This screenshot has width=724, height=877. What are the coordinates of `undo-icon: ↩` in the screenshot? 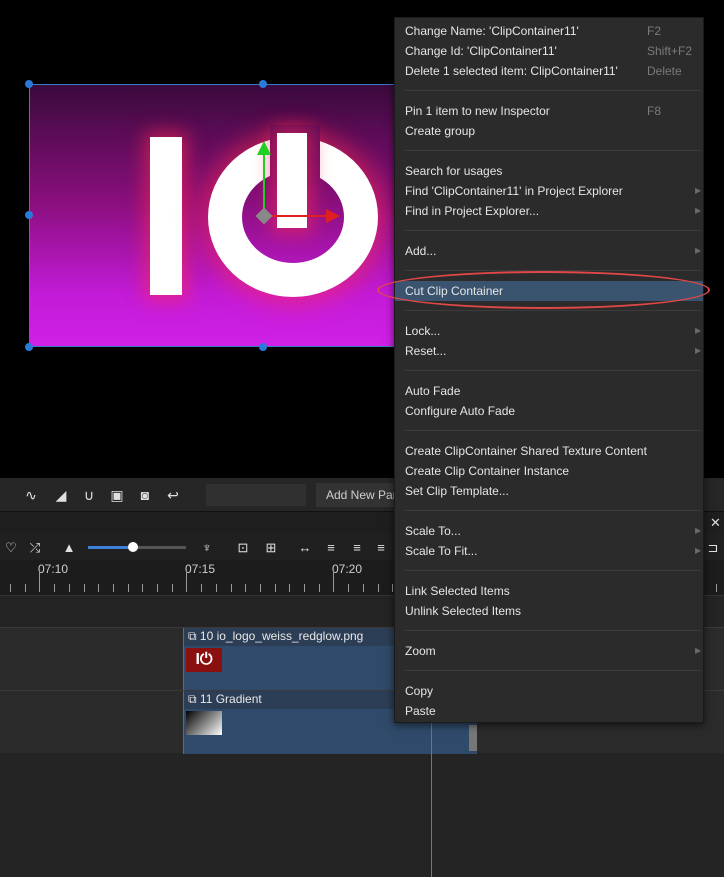 It's located at (173, 495).